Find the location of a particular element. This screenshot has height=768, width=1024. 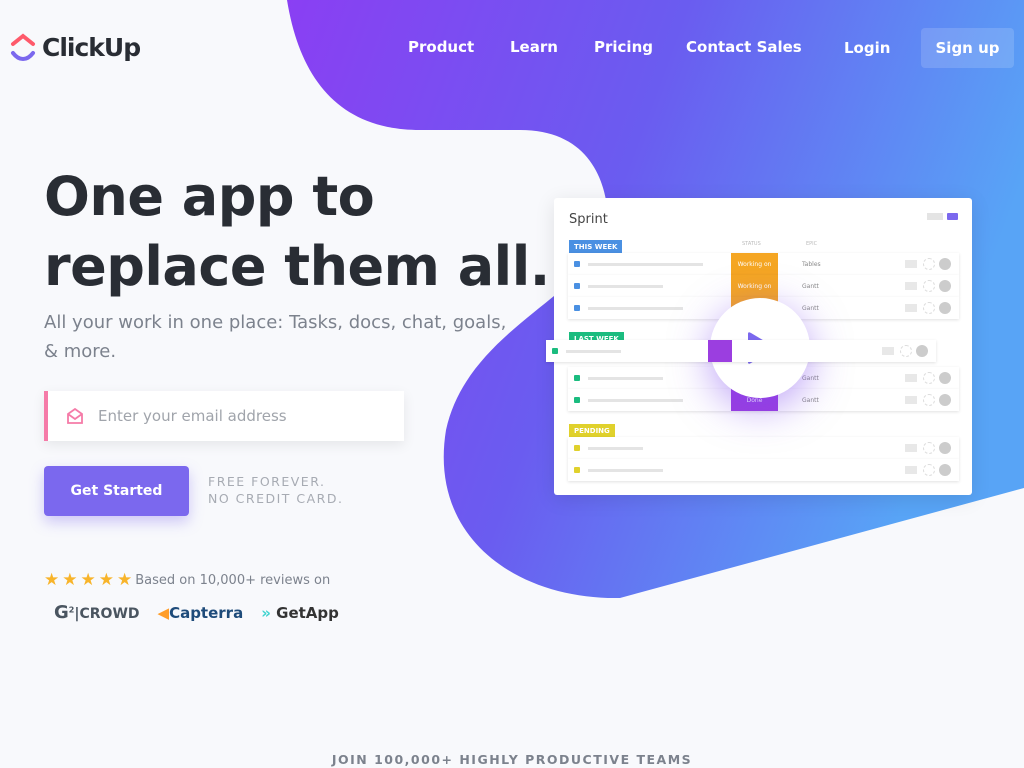

brand-name: ClickUp is located at coordinates (91, 47).